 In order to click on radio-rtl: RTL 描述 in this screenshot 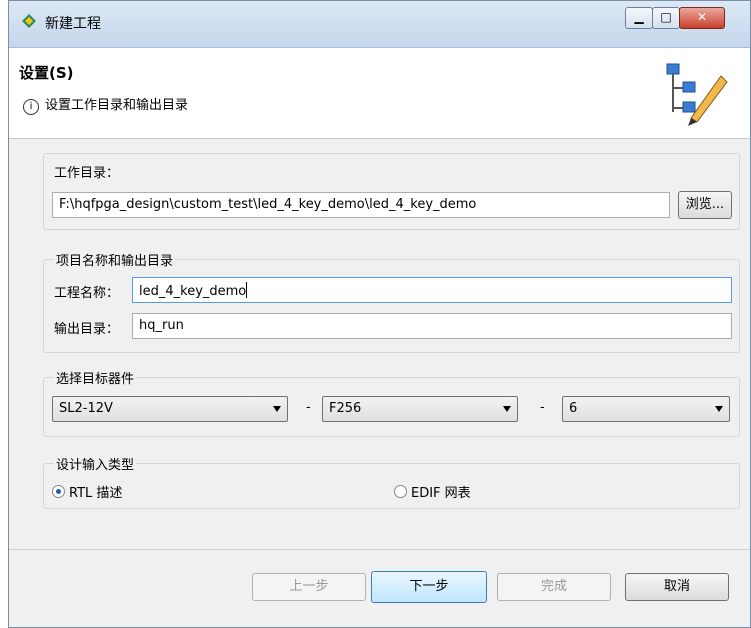, I will do `click(87, 491)`.